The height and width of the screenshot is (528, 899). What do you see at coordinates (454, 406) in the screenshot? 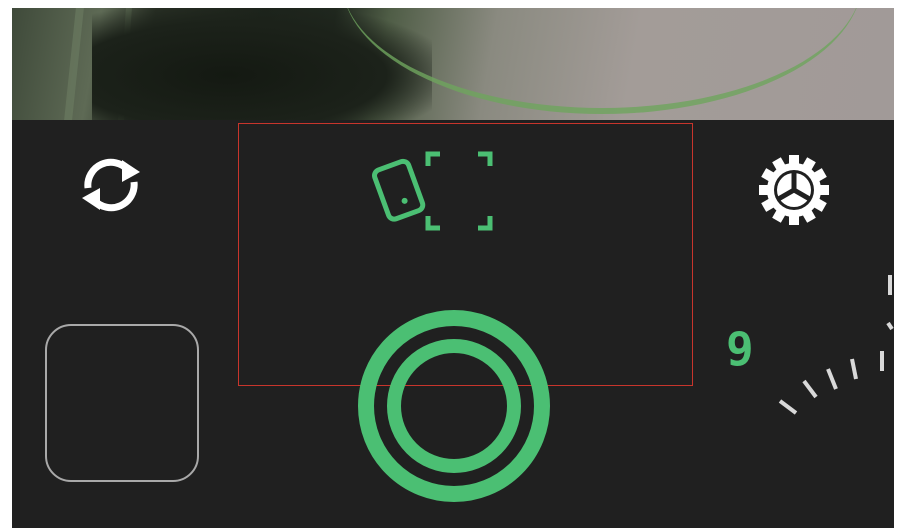
I see `shutter-button` at bounding box center [454, 406].